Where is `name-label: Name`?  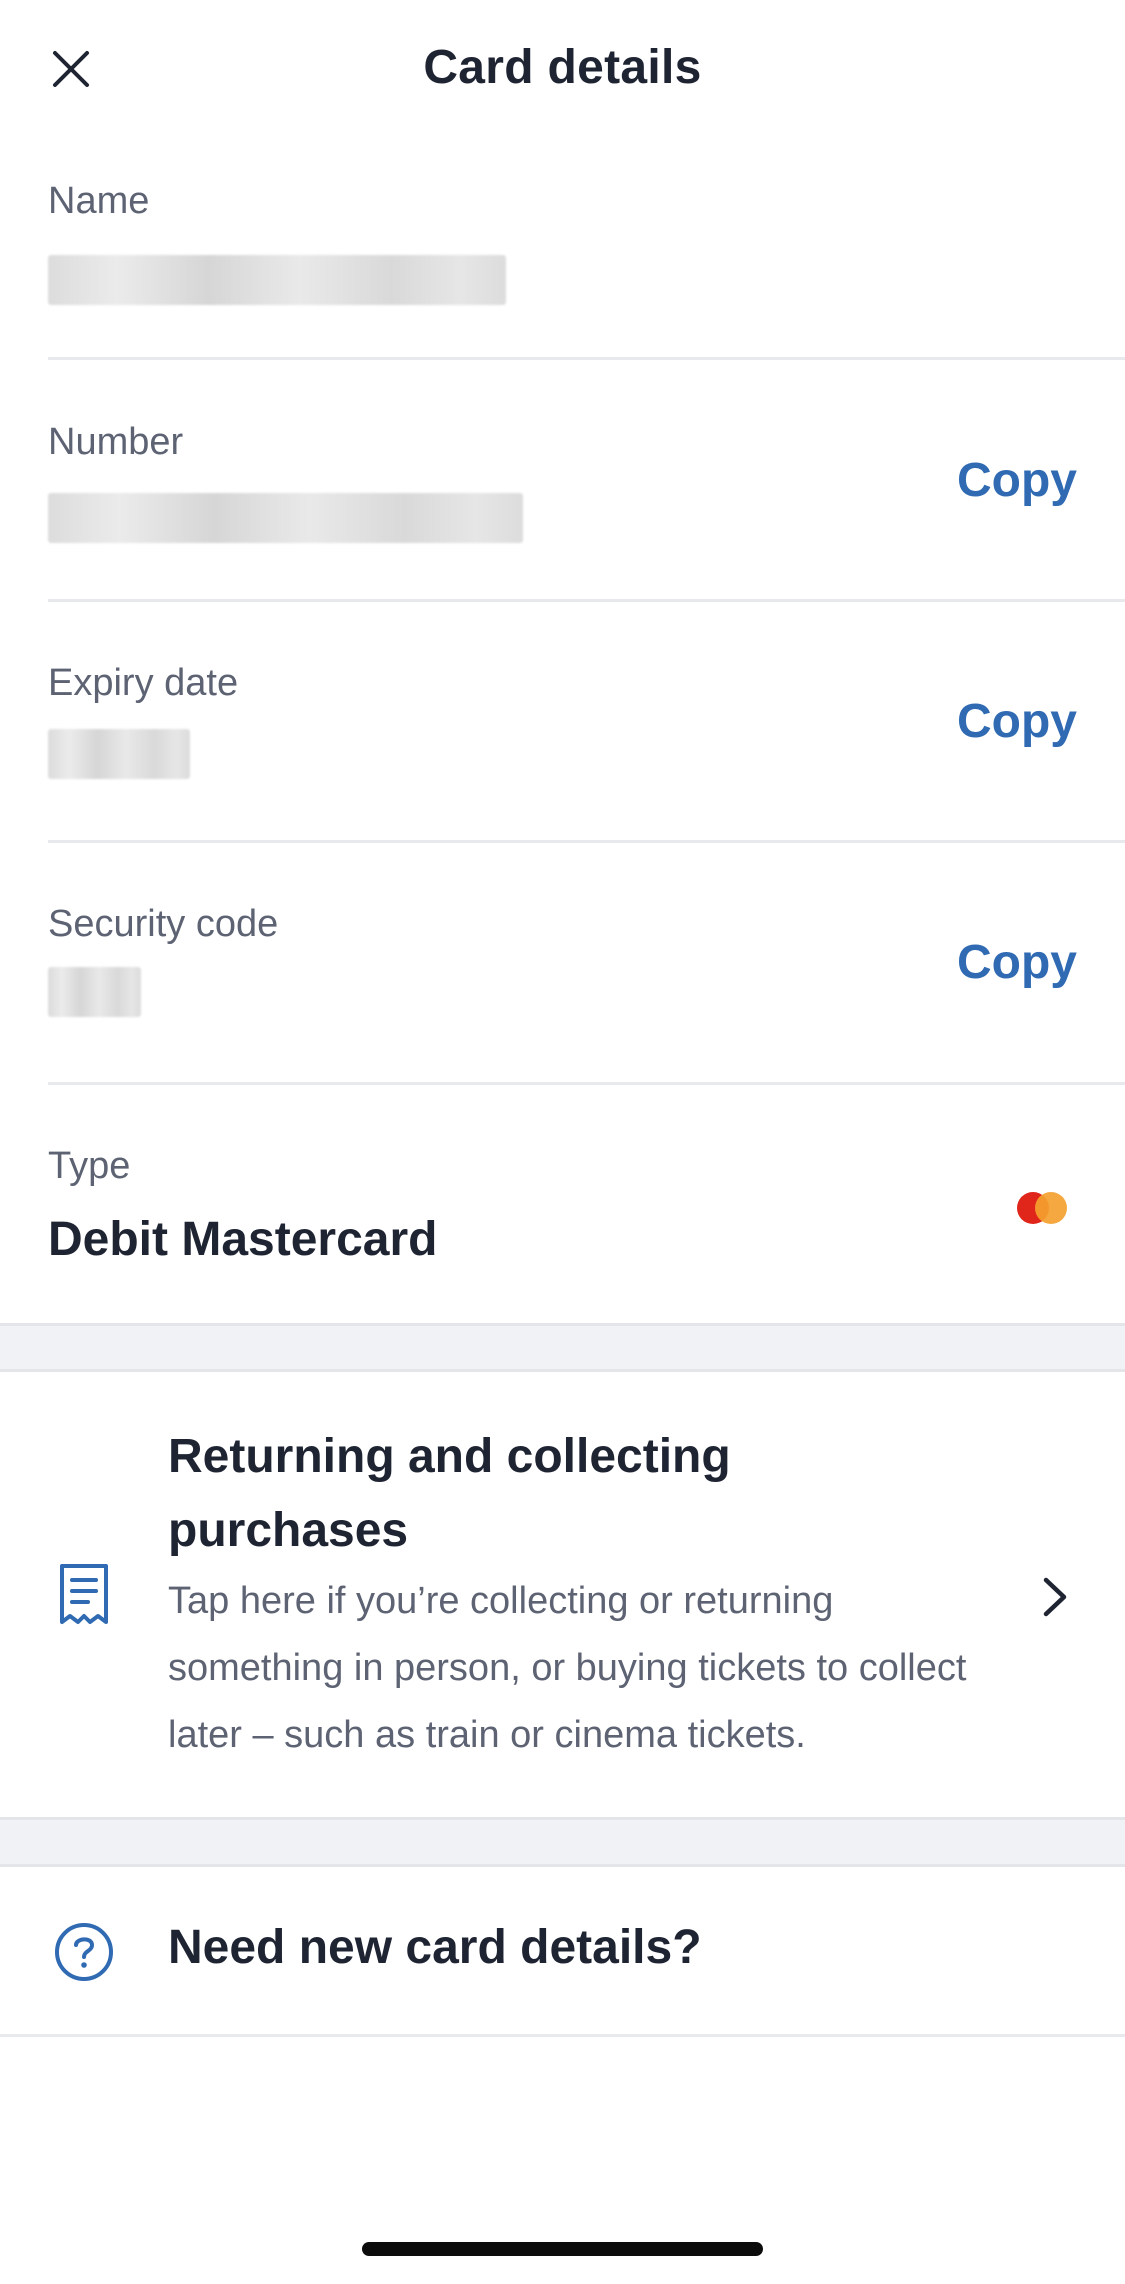 name-label: Name is located at coordinates (99, 201).